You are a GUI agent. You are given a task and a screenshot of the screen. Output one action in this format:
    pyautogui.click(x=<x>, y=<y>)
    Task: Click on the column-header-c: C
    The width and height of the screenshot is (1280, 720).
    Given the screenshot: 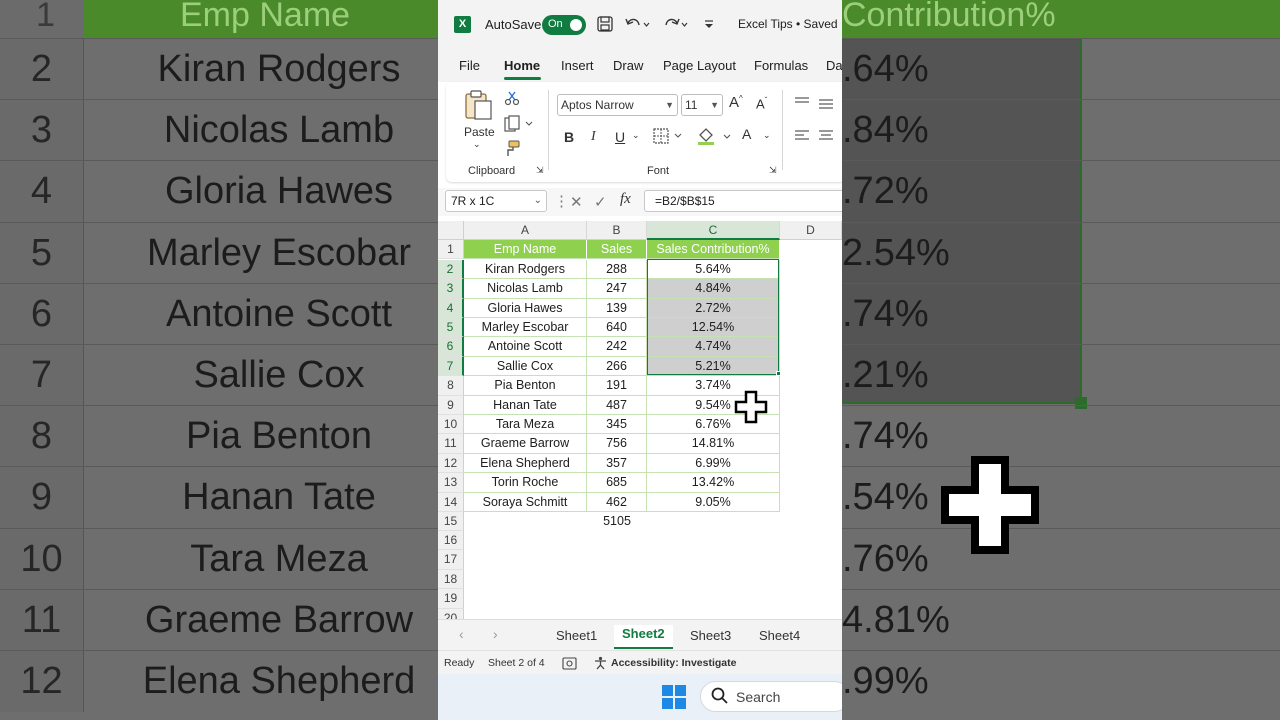 What is the action you would take?
    pyautogui.click(x=713, y=230)
    